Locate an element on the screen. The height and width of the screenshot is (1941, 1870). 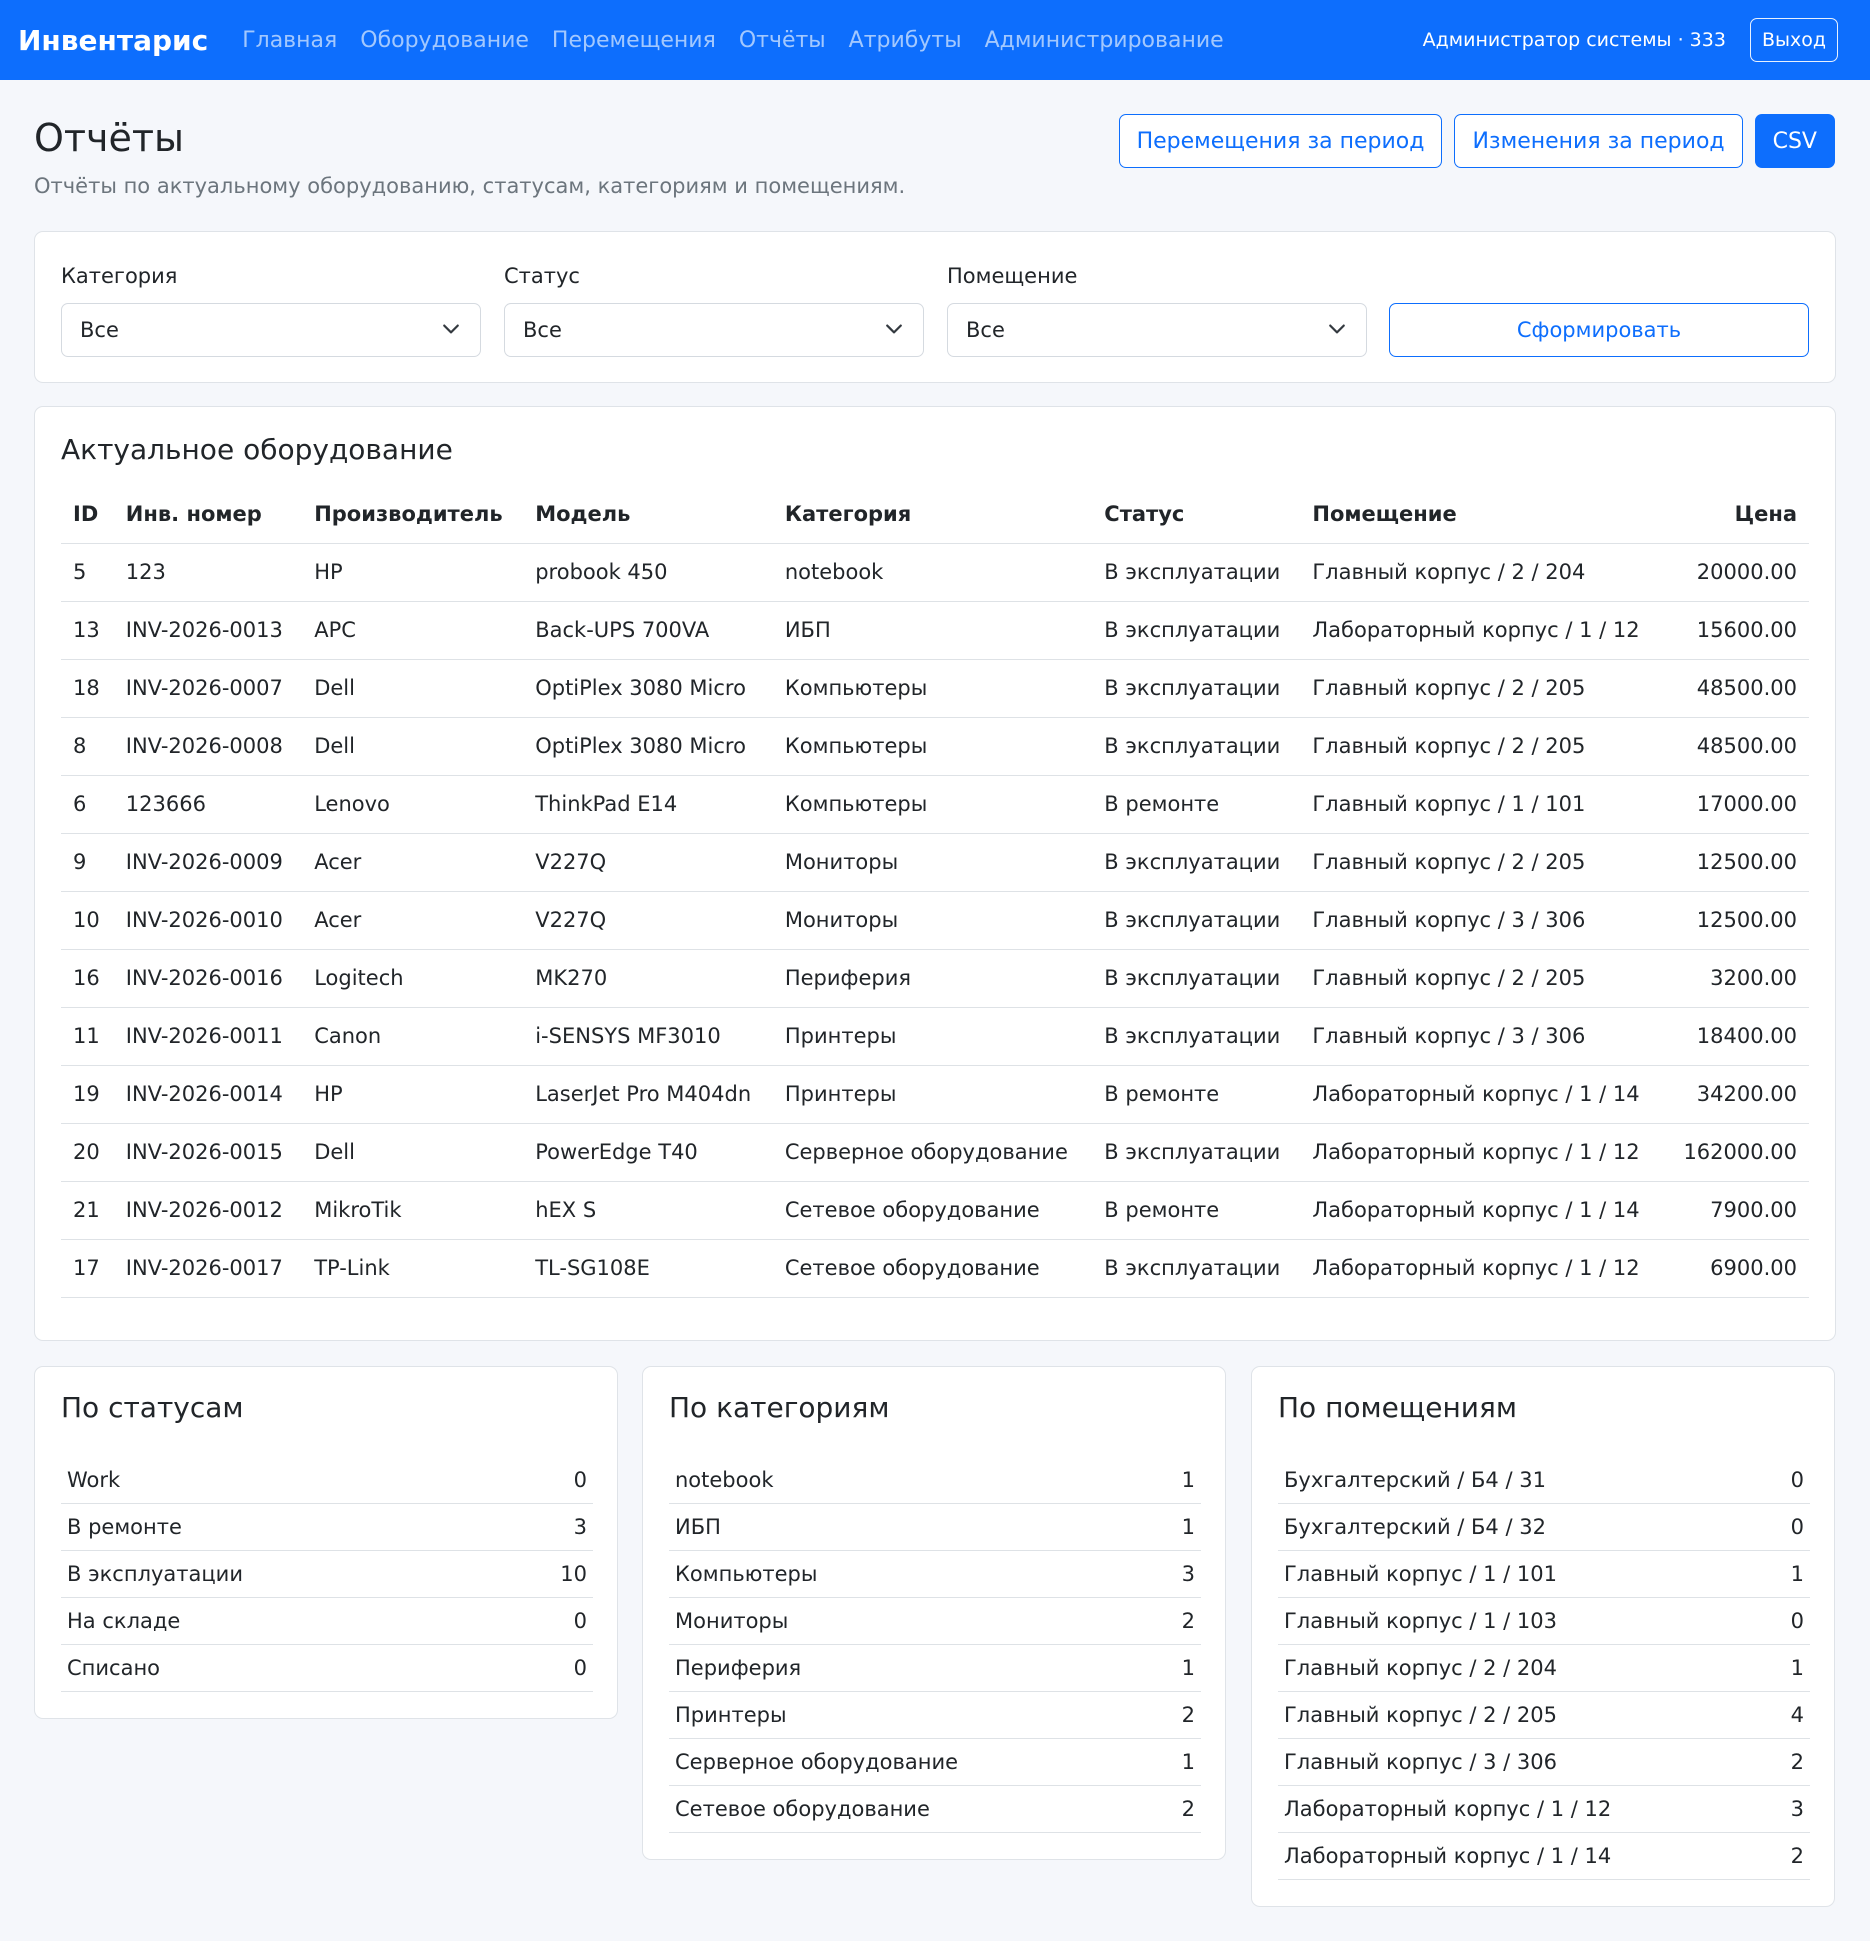
nav-link-administration: Администрирование is located at coordinates (1104, 40).